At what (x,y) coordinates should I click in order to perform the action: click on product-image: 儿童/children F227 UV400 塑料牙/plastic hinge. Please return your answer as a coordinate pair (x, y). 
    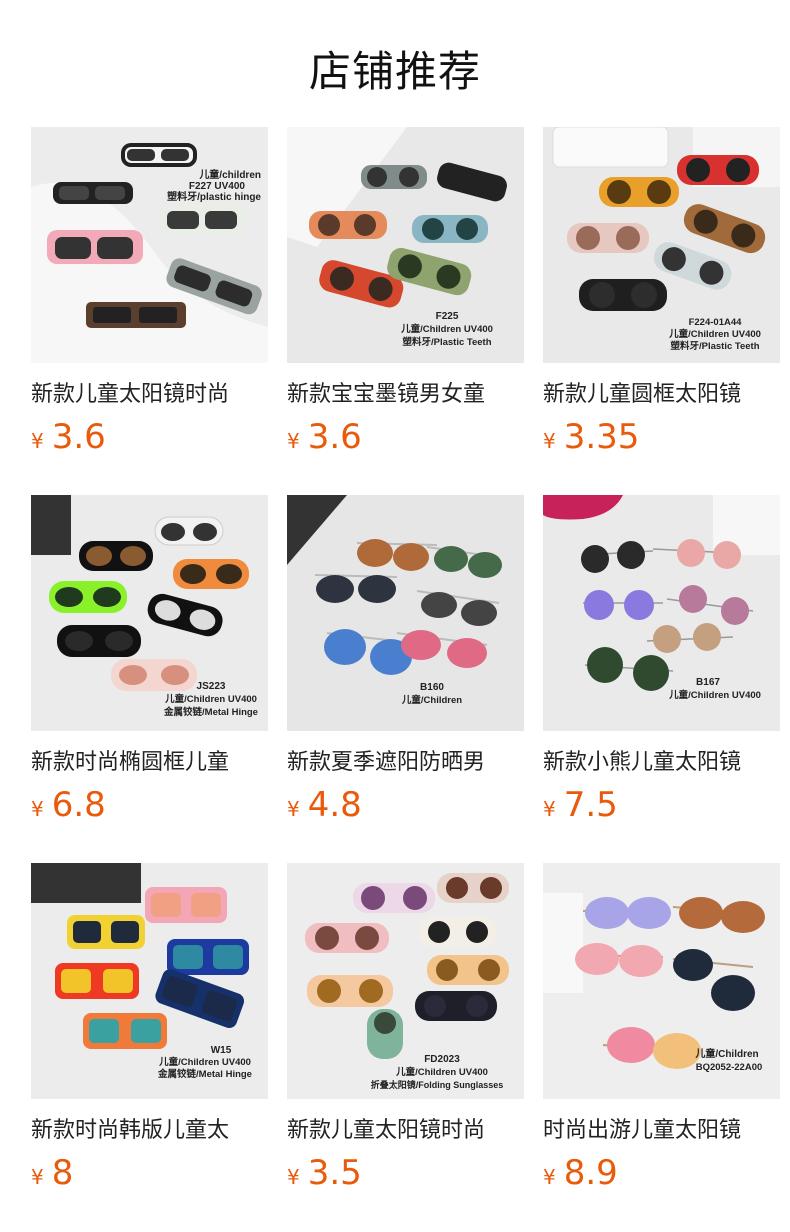
    Looking at the image, I should click on (149, 245).